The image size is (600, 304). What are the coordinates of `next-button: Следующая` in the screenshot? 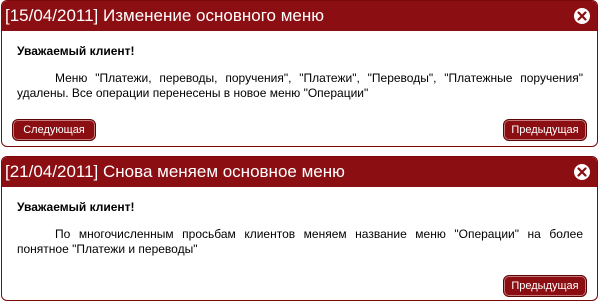 It's located at (54, 130).